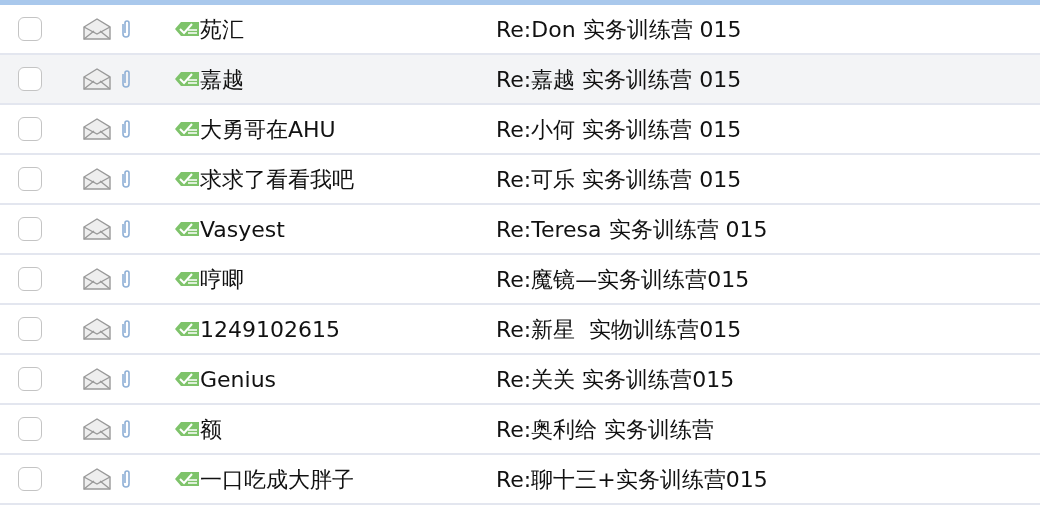 This screenshot has width=1040, height=514. I want to click on subject-text: Re:聊十三+实务训练营015, so click(632, 479).